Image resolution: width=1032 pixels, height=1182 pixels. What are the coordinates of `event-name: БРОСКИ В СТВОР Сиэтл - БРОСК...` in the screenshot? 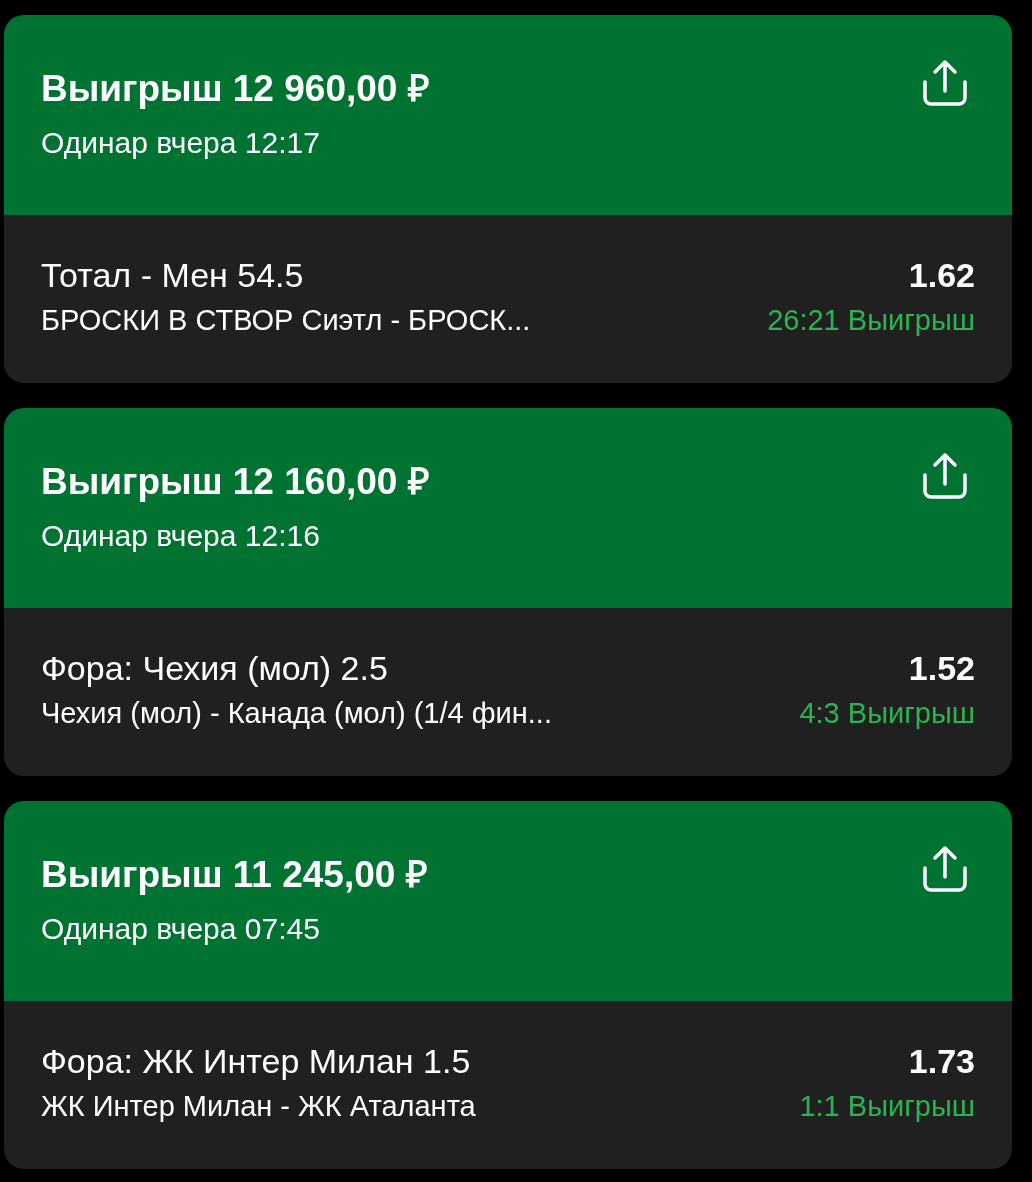 It's located at (286, 320).